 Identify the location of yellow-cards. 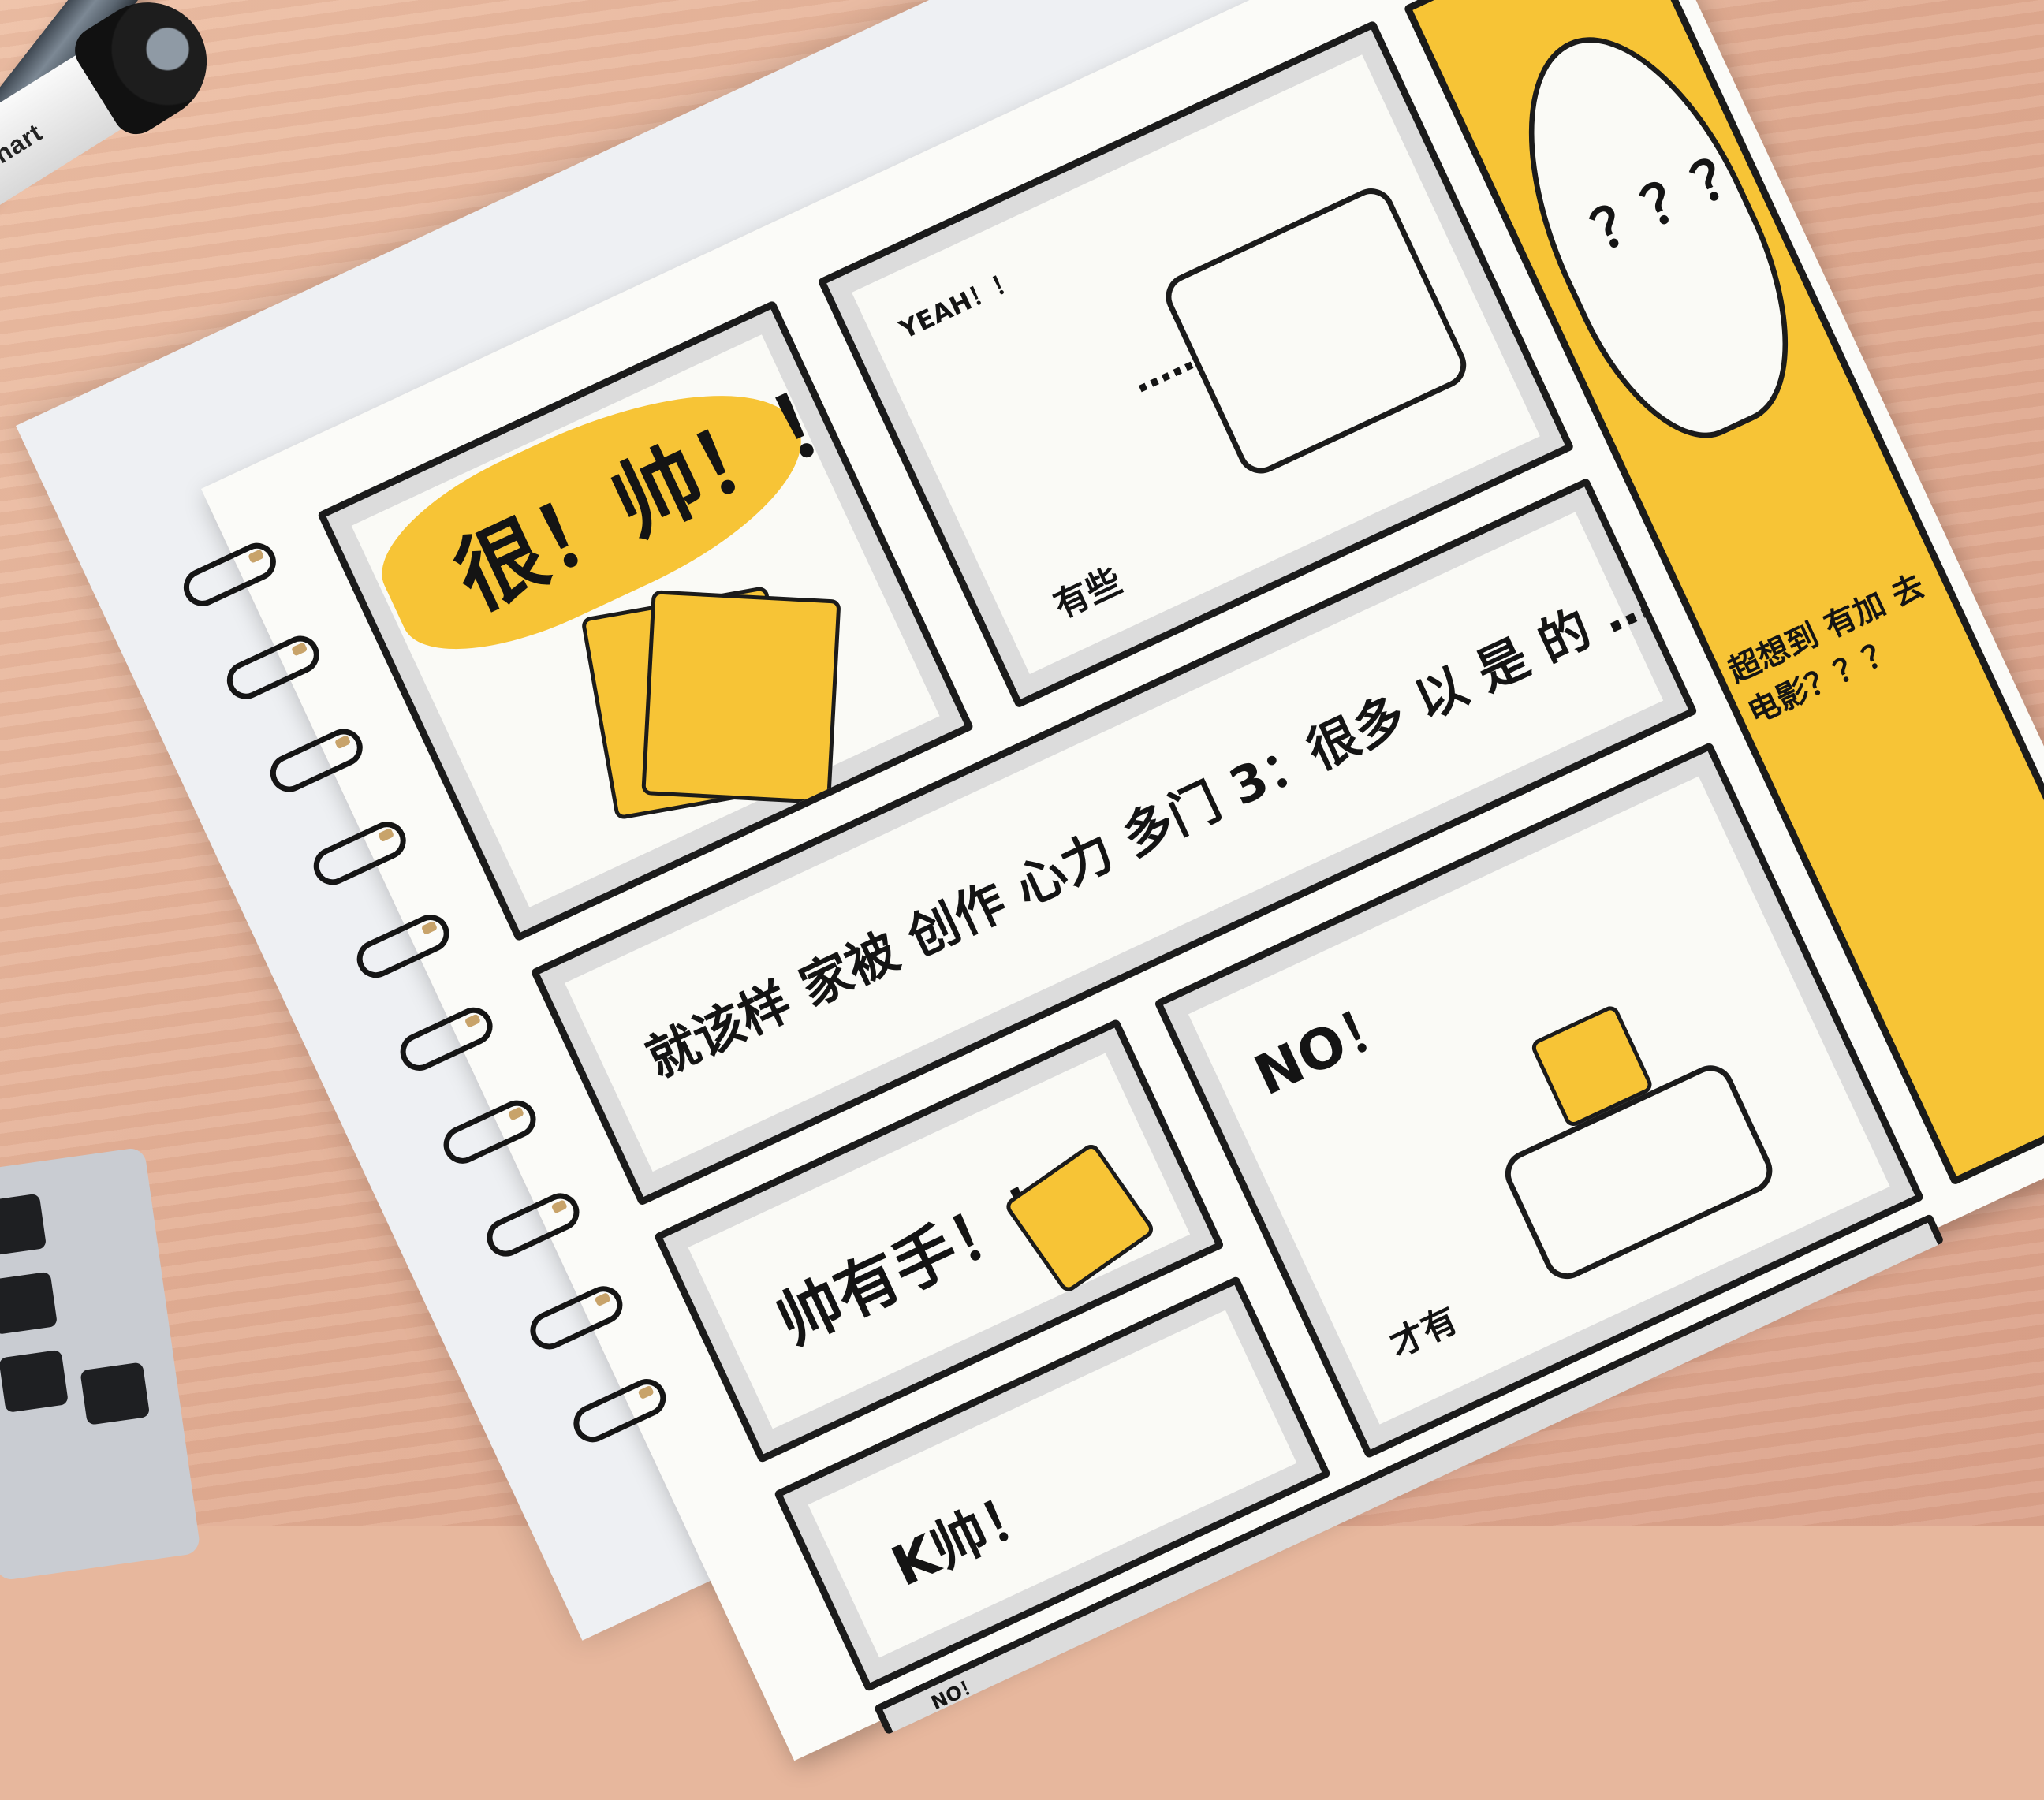
(741, 697).